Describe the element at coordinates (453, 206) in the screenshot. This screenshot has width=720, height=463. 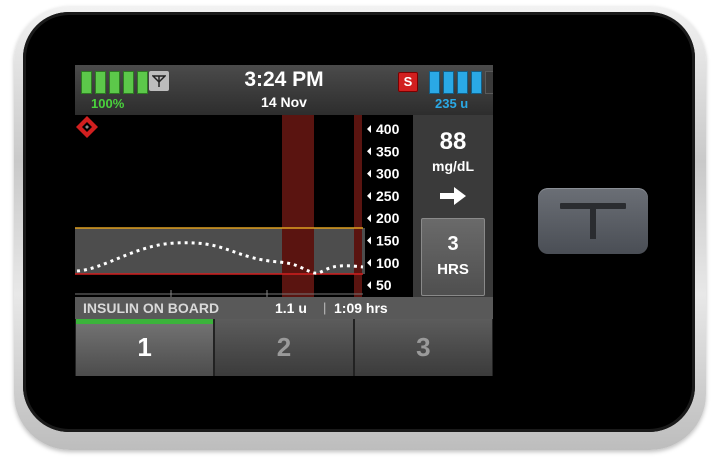
I see `bg-readout-panel: 88 mg/dL 3 HRS` at that location.